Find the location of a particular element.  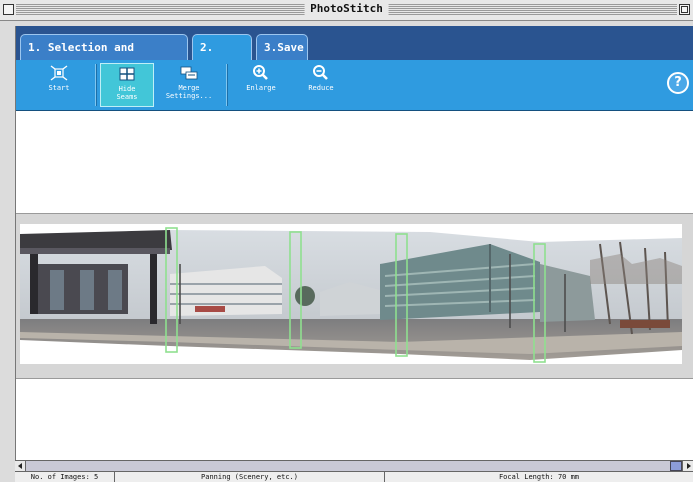

start-icon is located at coordinates (59, 73).